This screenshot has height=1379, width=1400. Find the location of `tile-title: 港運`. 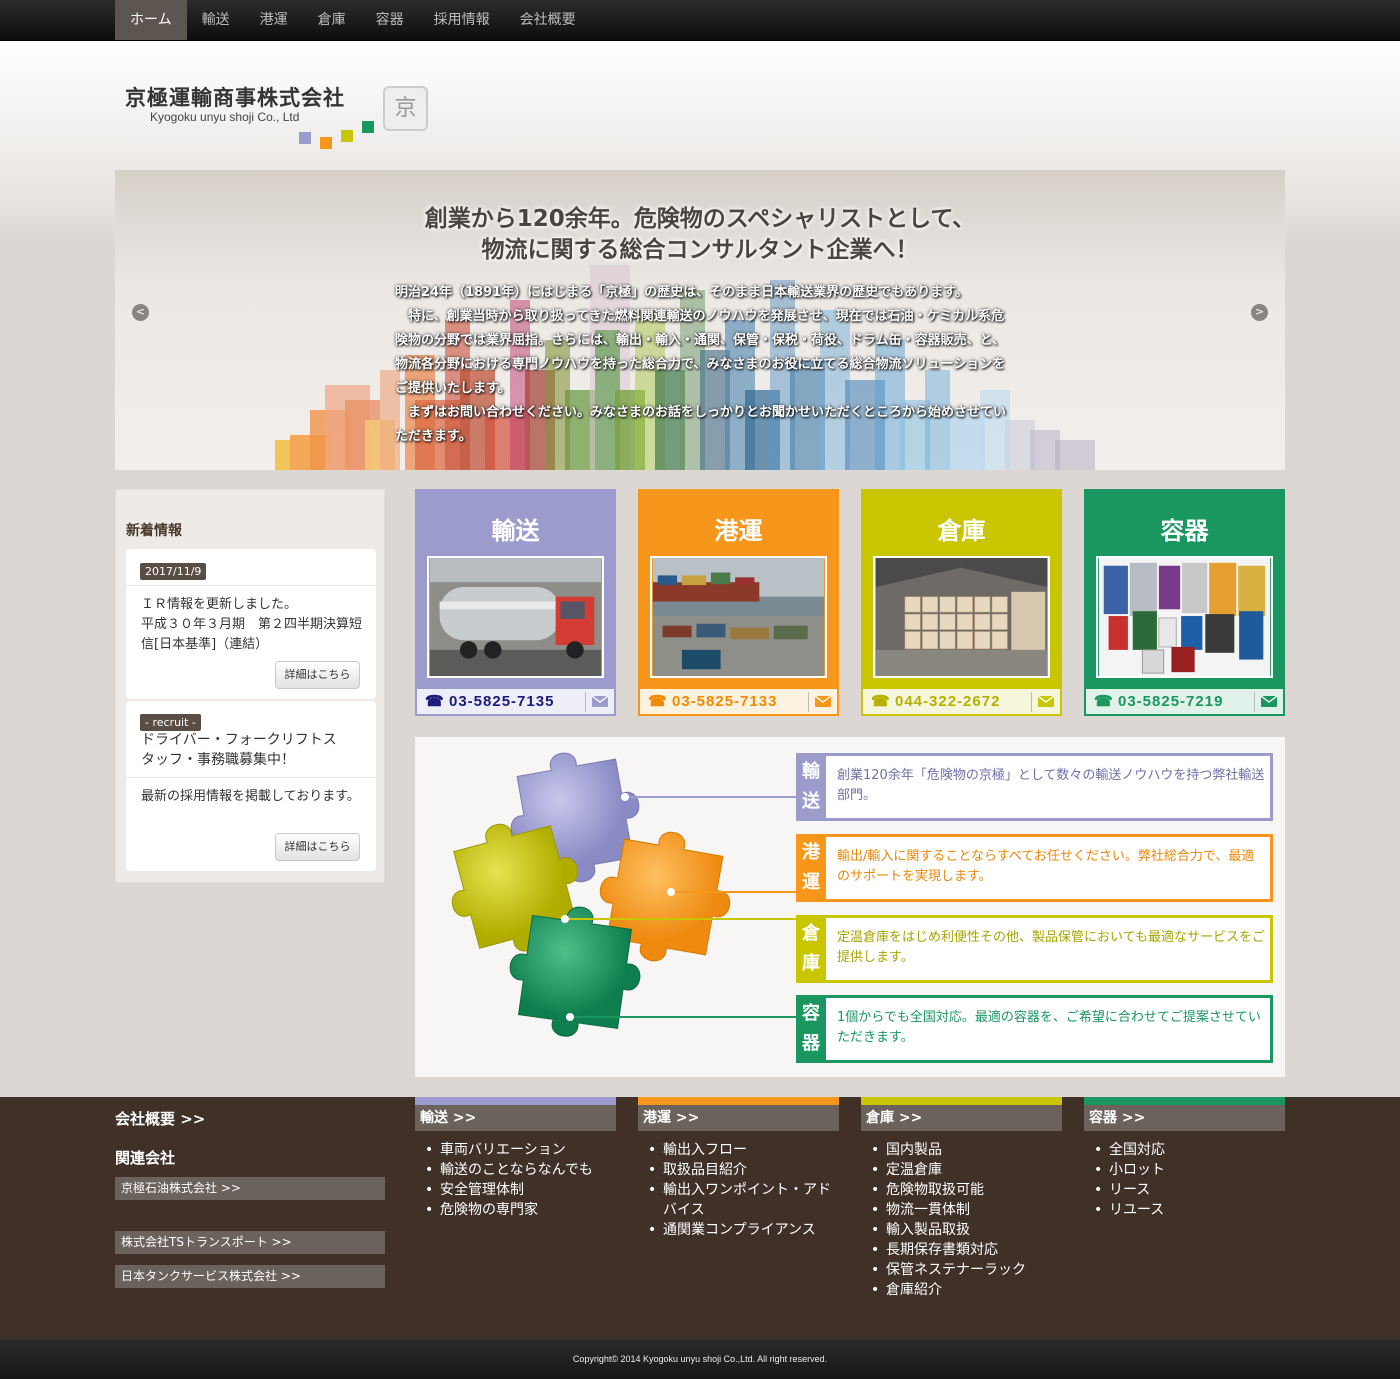

tile-title: 港運 is located at coordinates (738, 531).